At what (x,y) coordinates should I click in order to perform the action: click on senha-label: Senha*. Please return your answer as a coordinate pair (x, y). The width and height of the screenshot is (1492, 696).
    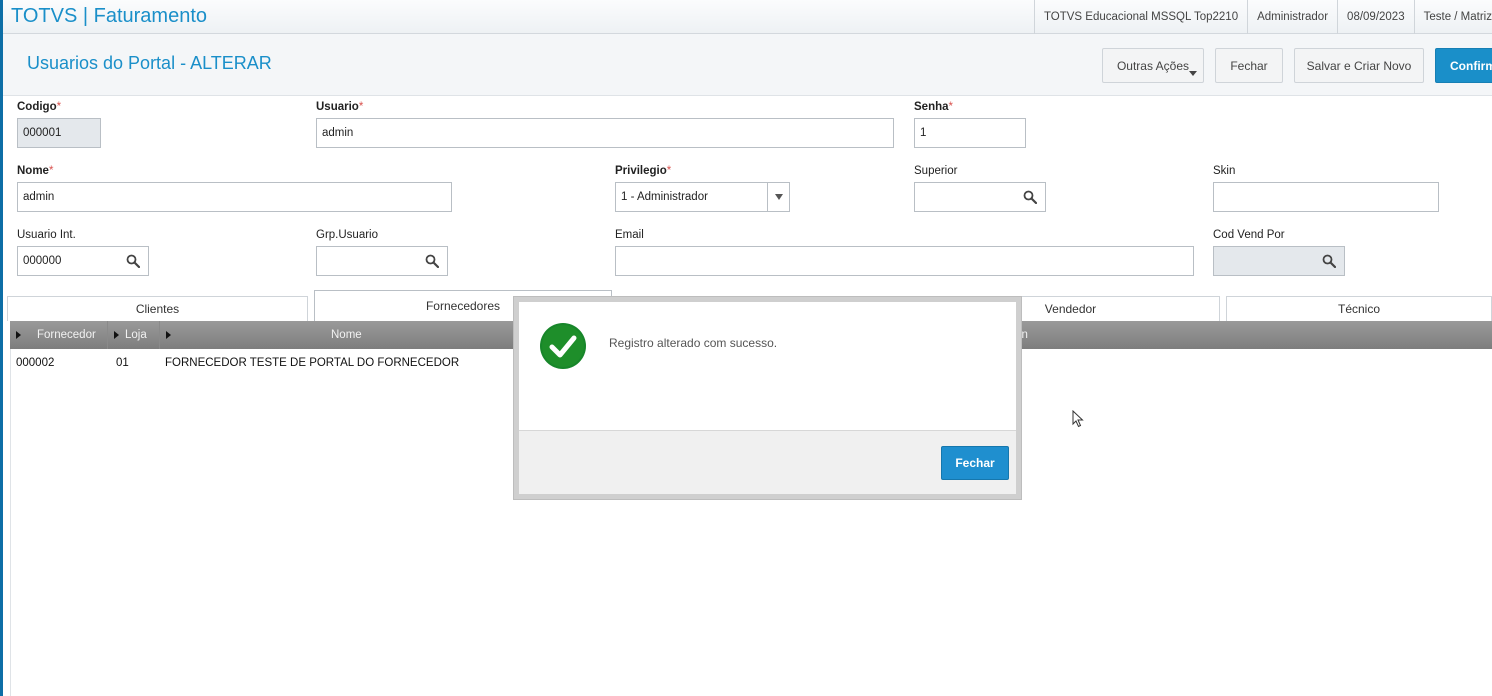
    Looking at the image, I should click on (933, 107).